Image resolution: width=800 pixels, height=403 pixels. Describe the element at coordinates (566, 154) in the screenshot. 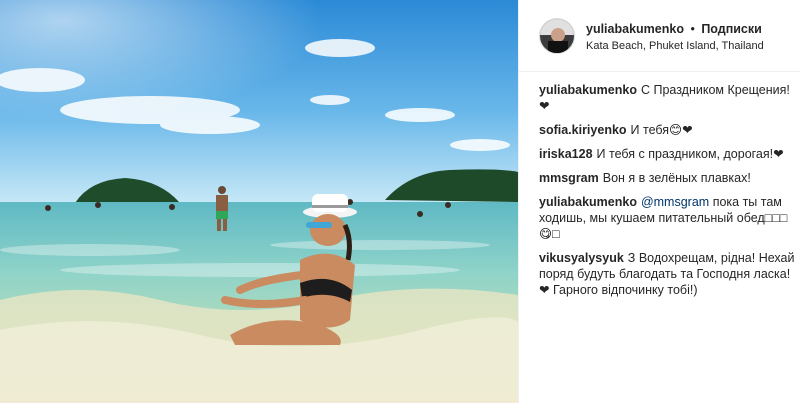

I see `comment-username: iriska128` at that location.